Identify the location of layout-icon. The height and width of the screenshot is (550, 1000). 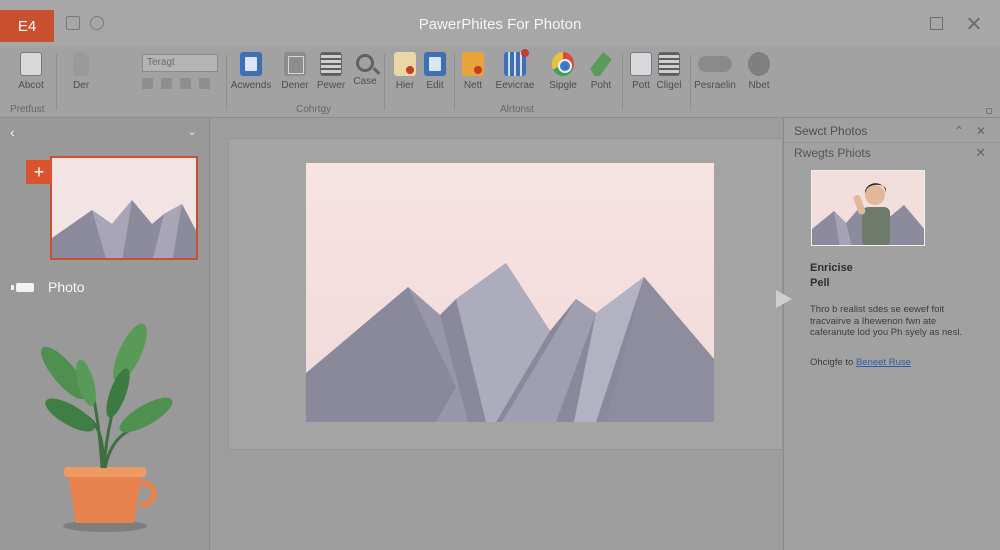
(295, 64).